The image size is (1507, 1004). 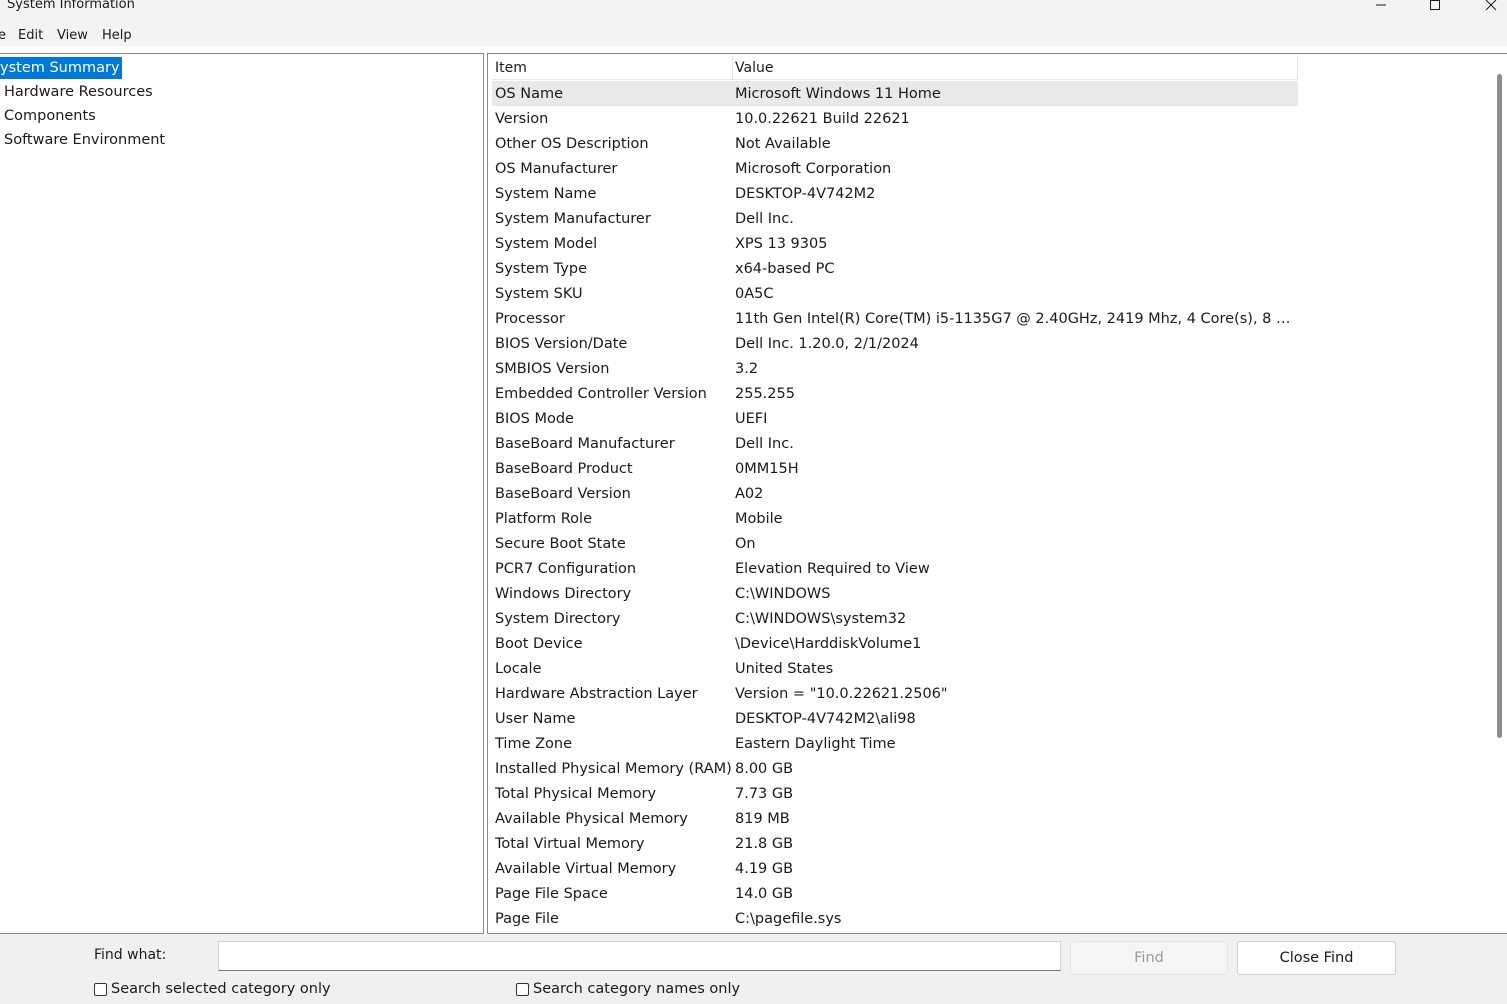 What do you see at coordinates (895, 268) in the screenshot?
I see `table-row: System Type x64-based PC` at bounding box center [895, 268].